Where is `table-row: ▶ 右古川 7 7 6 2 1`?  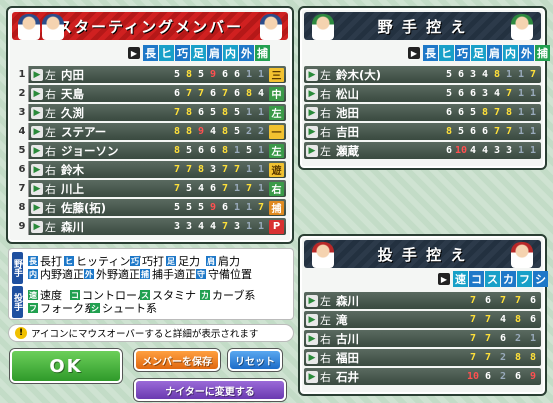
table-row: ▶ 右古川 7 7 6 2 1 is located at coordinates (422, 338).